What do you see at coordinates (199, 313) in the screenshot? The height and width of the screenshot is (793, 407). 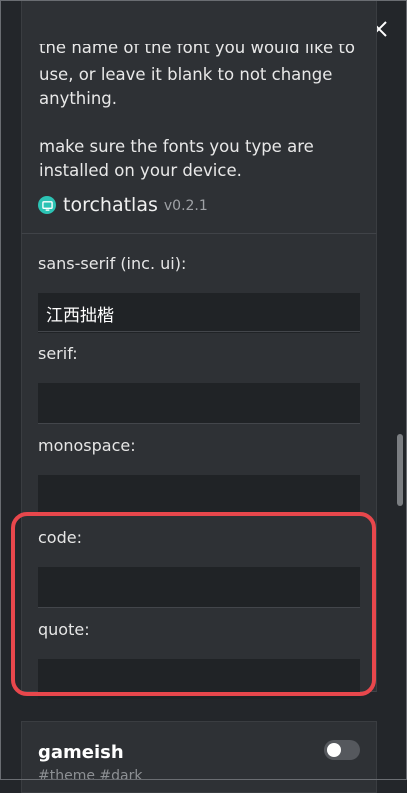 I see `sans-serif-input` at bounding box center [199, 313].